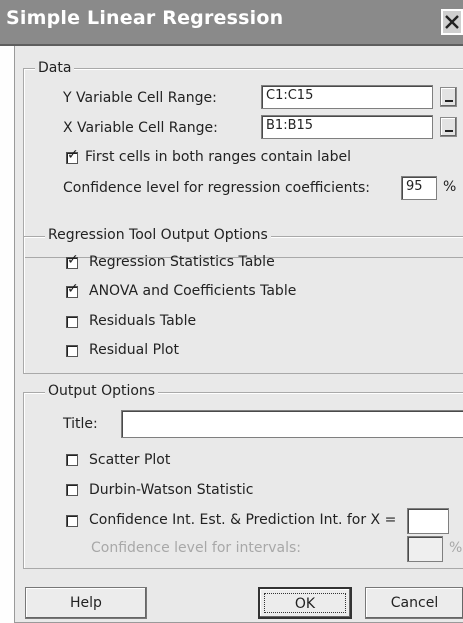 This screenshot has width=463, height=623. What do you see at coordinates (448, 127) in the screenshot?
I see `x-range-select-button` at bounding box center [448, 127].